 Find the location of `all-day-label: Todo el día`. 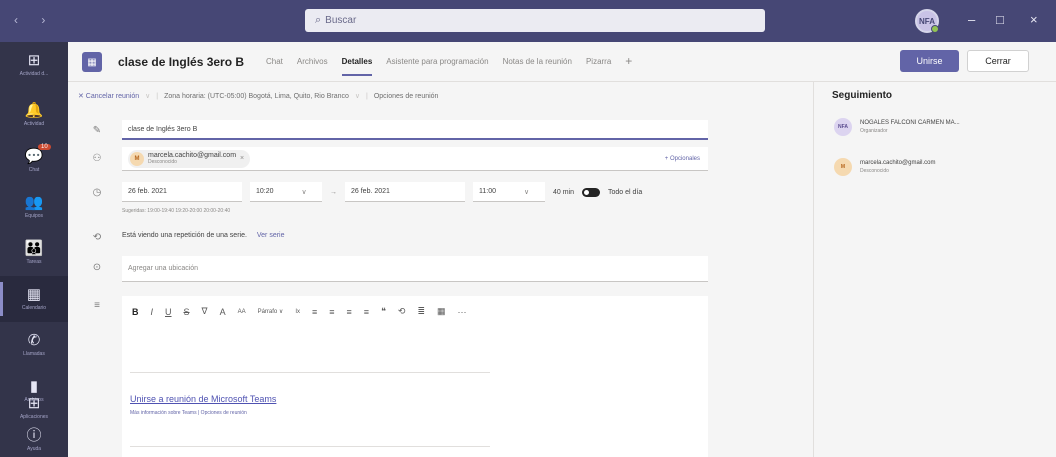

all-day-label: Todo el día is located at coordinates (625, 192).